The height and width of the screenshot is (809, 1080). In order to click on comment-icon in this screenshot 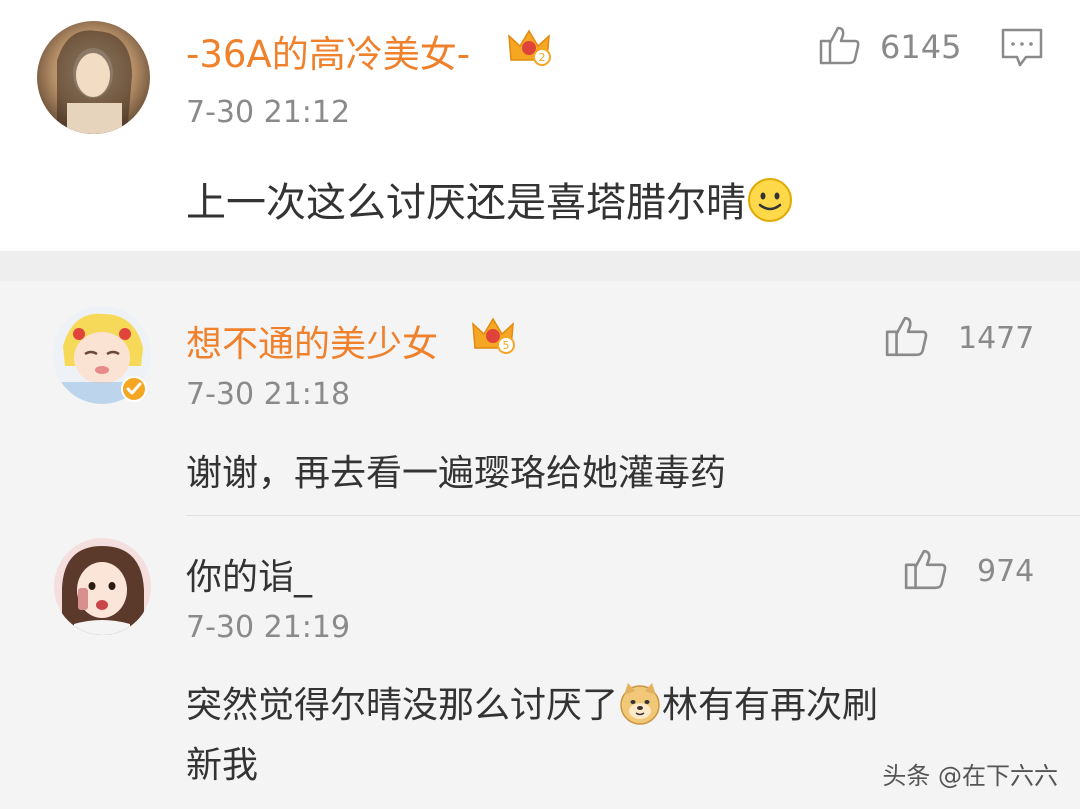, I will do `click(1022, 50)`.